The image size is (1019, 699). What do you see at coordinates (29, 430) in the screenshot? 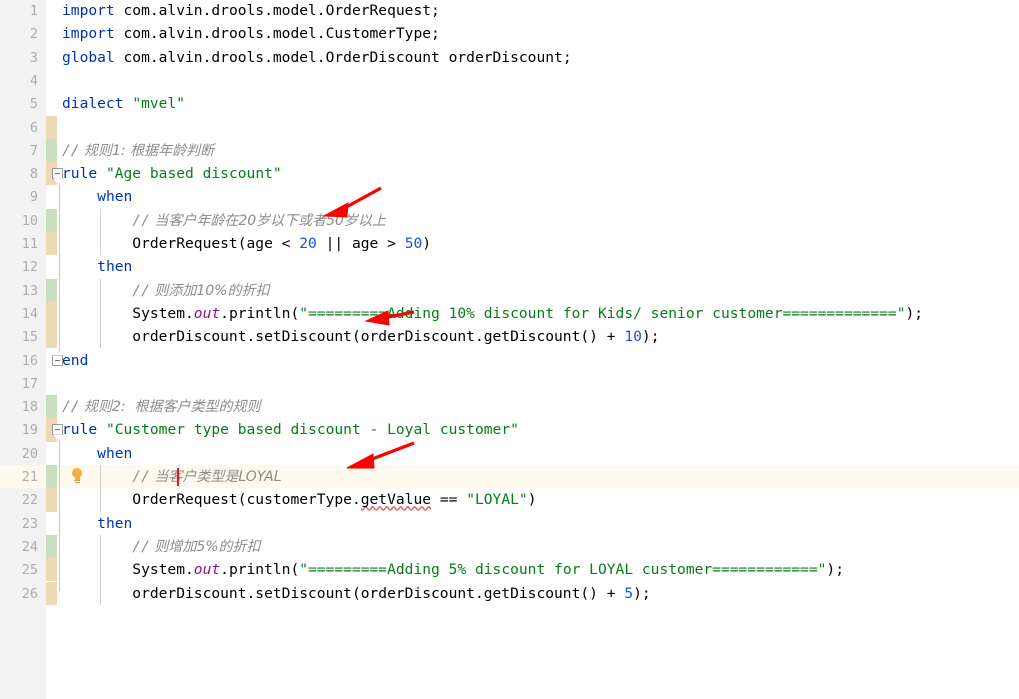
I see `line-number: 19` at bounding box center [29, 430].